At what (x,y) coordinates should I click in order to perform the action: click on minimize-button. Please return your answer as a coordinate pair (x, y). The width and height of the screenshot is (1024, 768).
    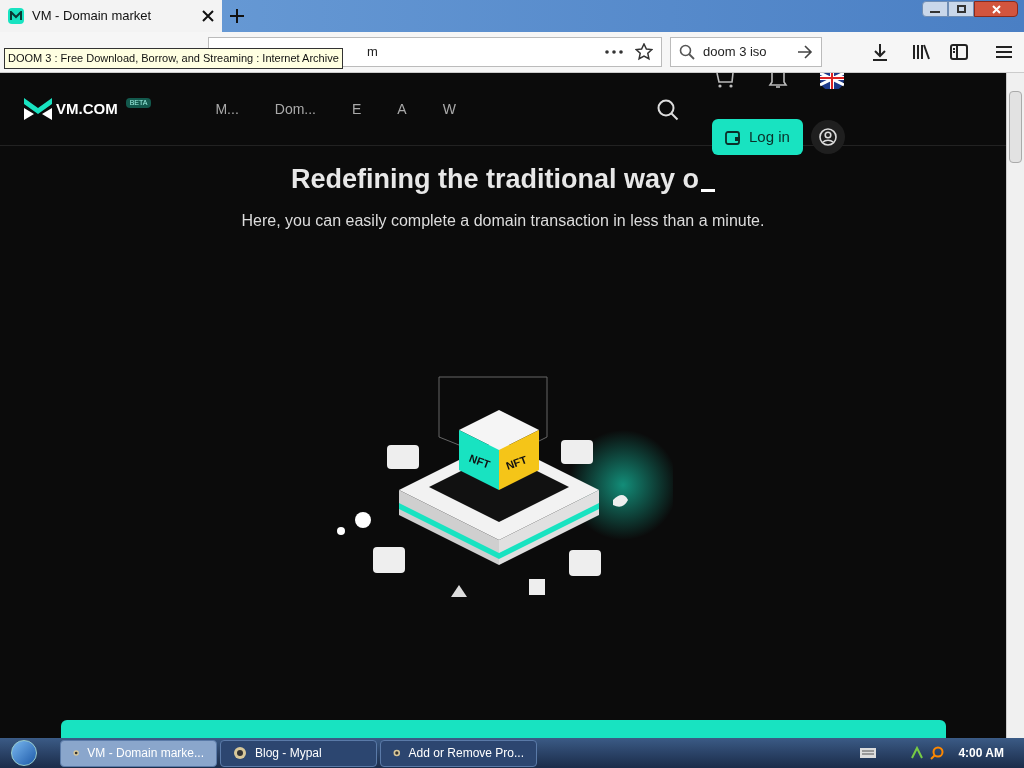
    Looking at the image, I should click on (935, 9).